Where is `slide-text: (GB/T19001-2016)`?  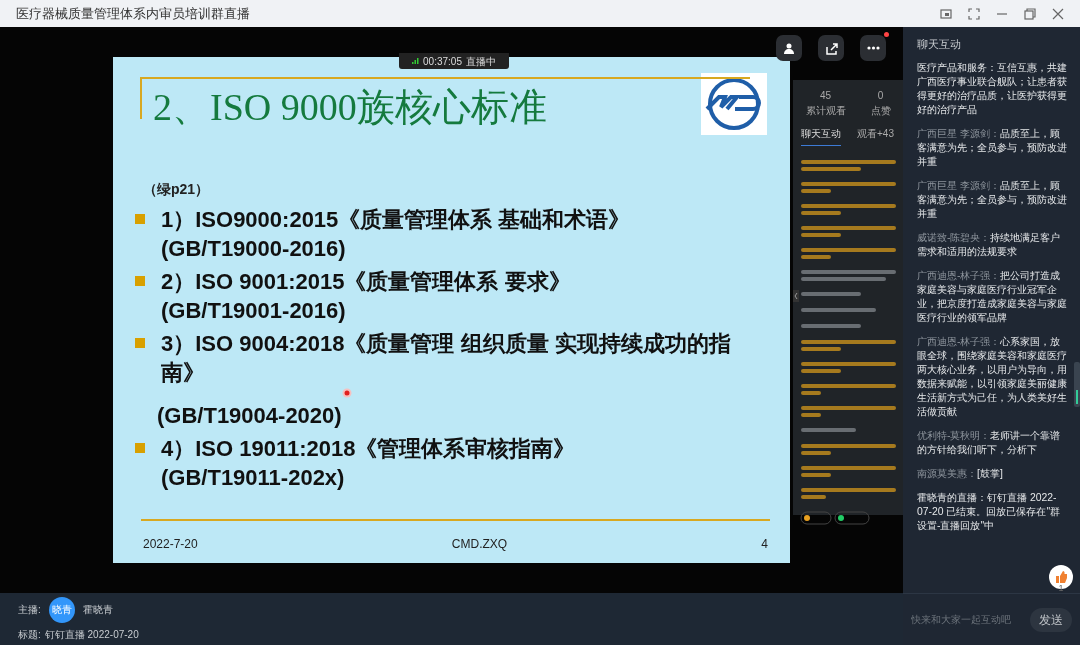
slide-text: (GB/T19001-2016) is located at coordinates (254, 311).